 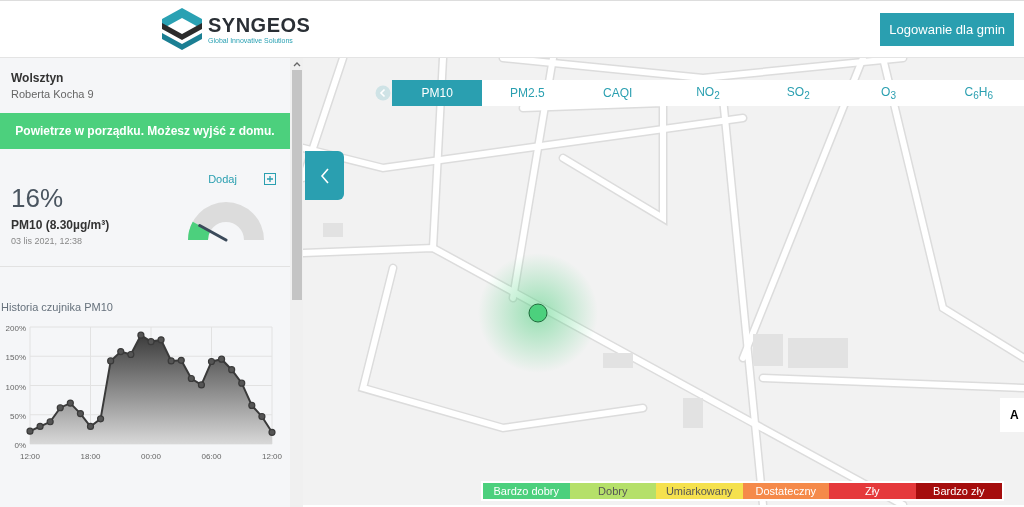 What do you see at coordinates (872, 491) in the screenshot?
I see `legend-item: Zły` at bounding box center [872, 491].